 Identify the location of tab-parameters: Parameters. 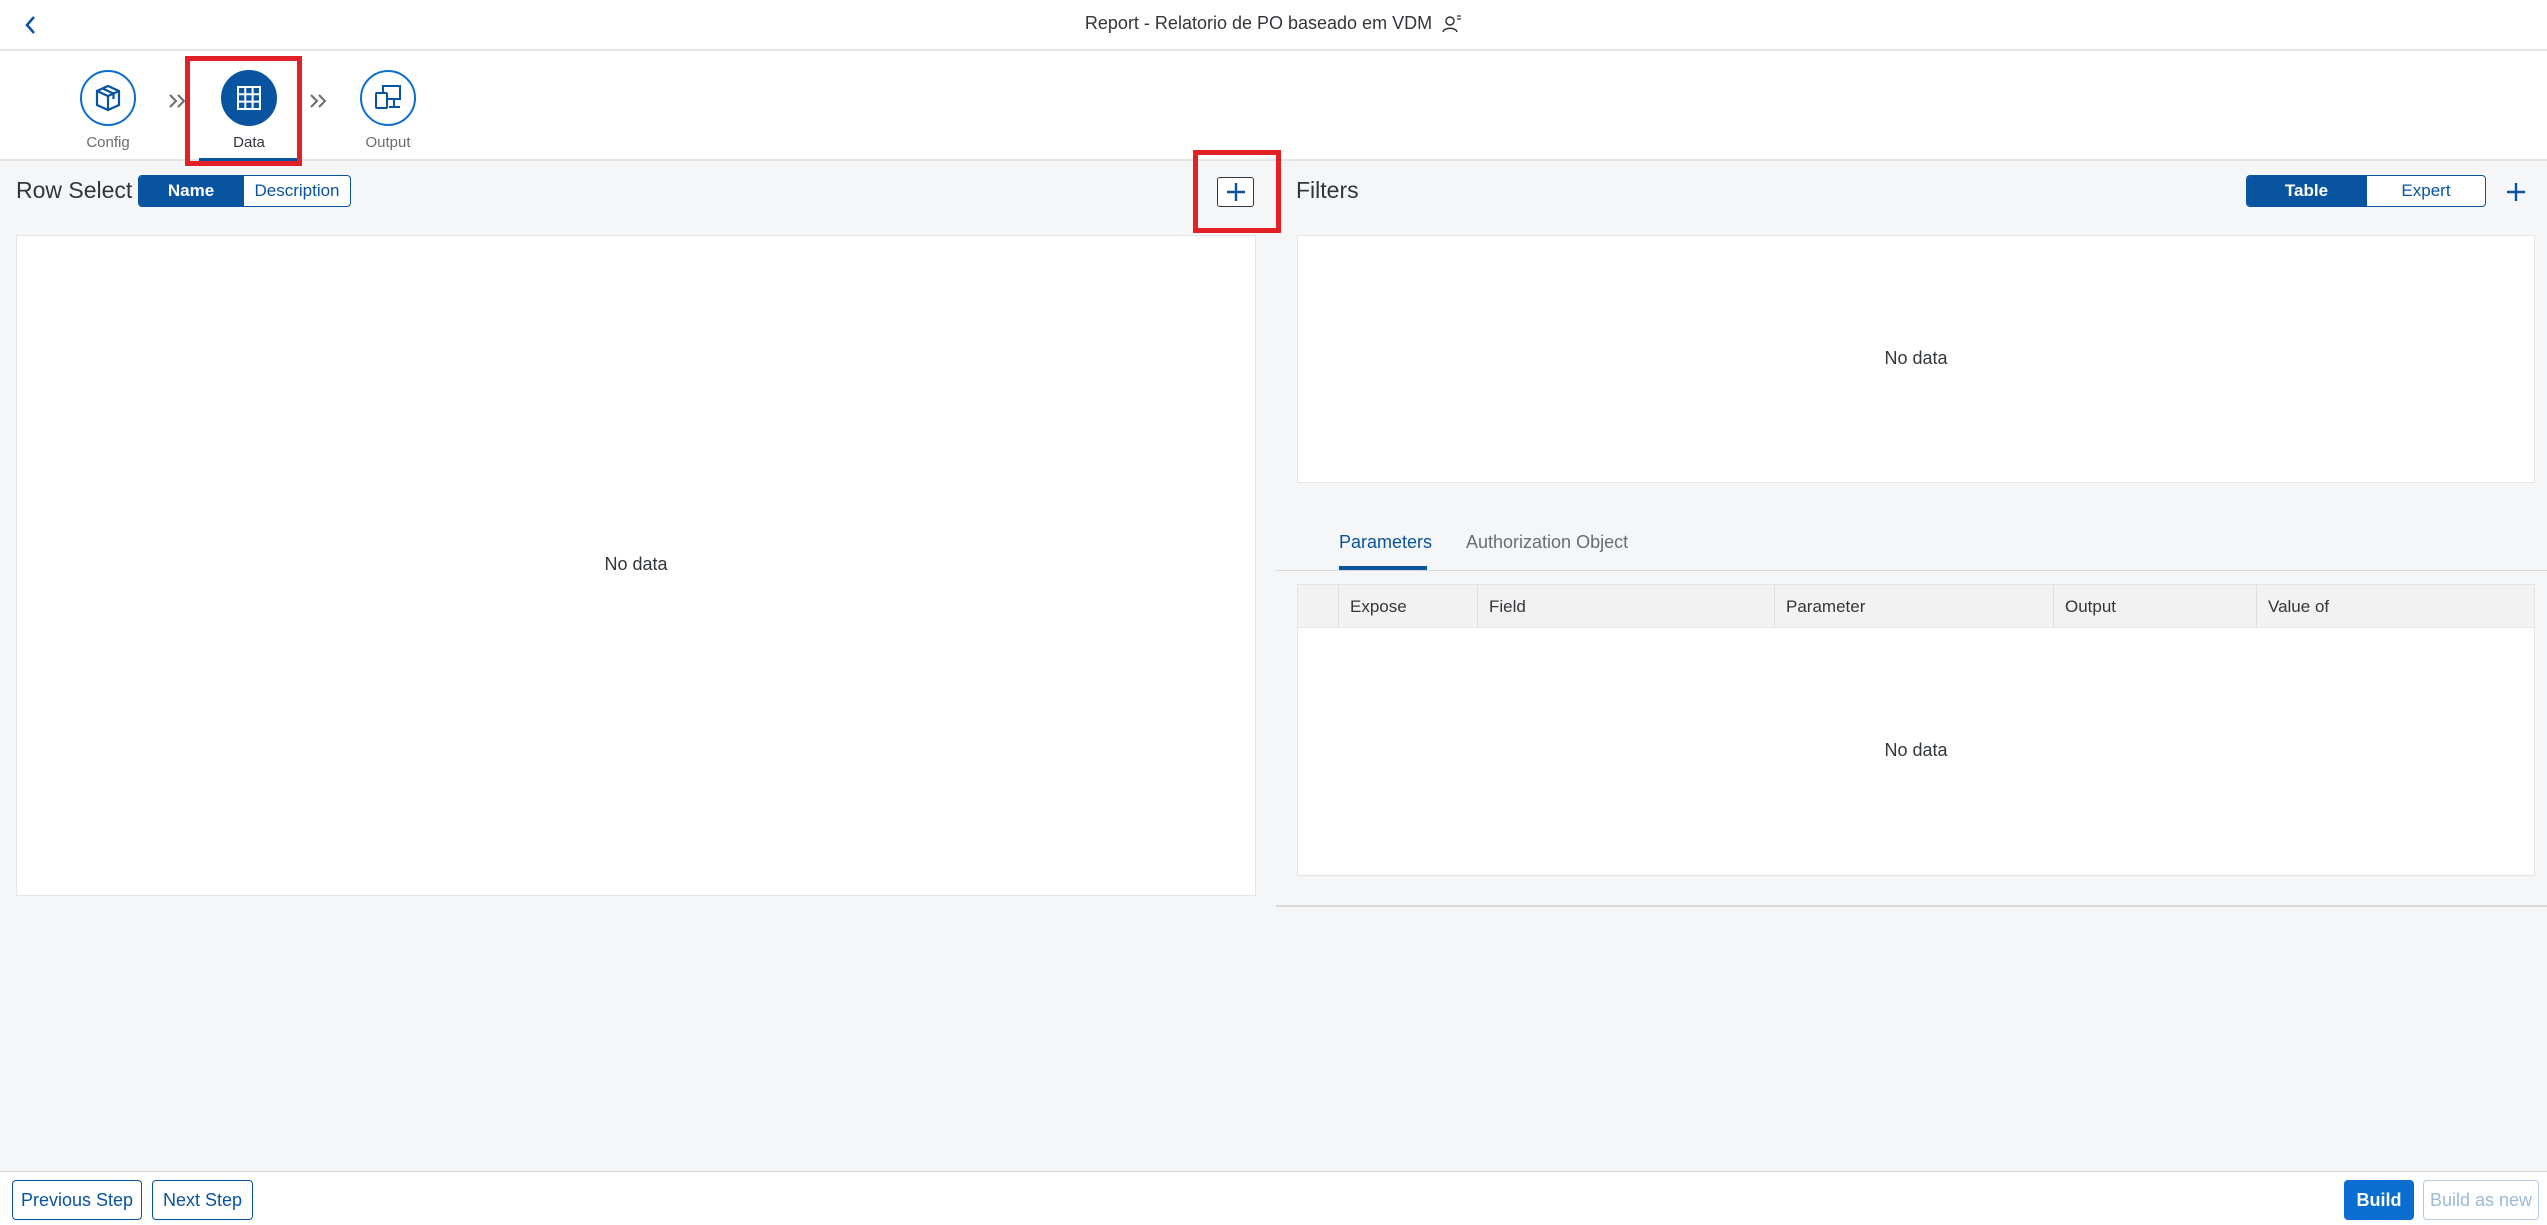
(1385, 542).